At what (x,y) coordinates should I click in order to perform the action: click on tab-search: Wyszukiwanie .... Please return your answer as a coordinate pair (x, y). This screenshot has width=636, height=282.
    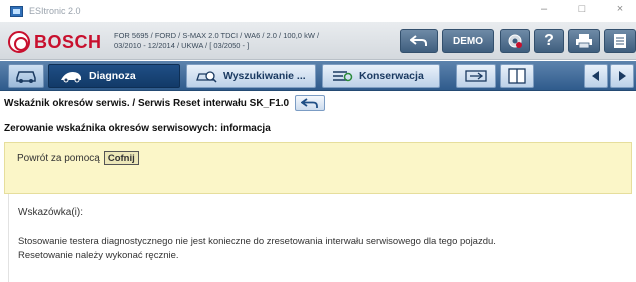
    Looking at the image, I should click on (251, 76).